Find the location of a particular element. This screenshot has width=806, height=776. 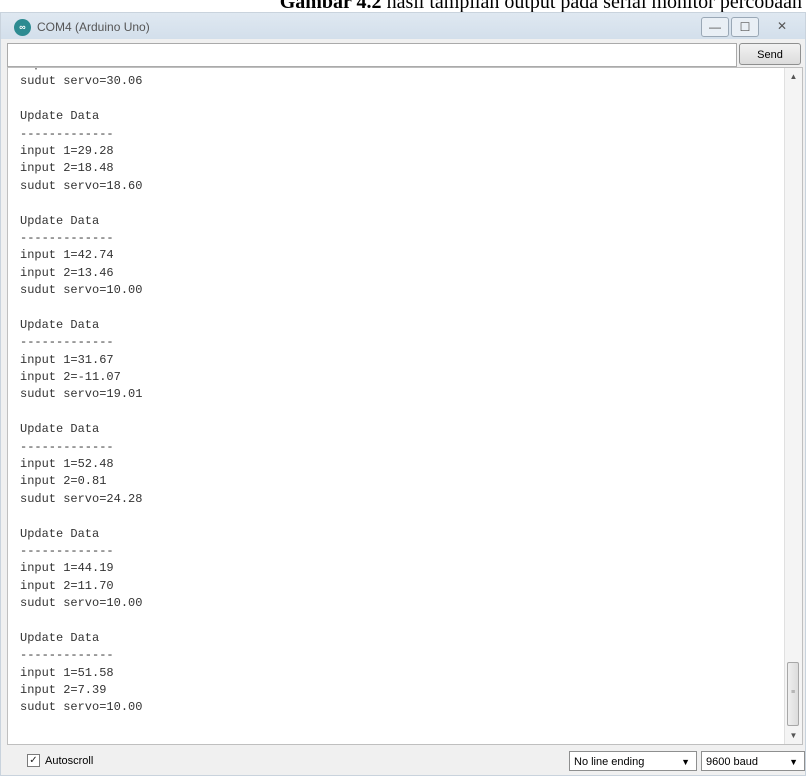

grip-icon: ≡ is located at coordinates (793, 692).